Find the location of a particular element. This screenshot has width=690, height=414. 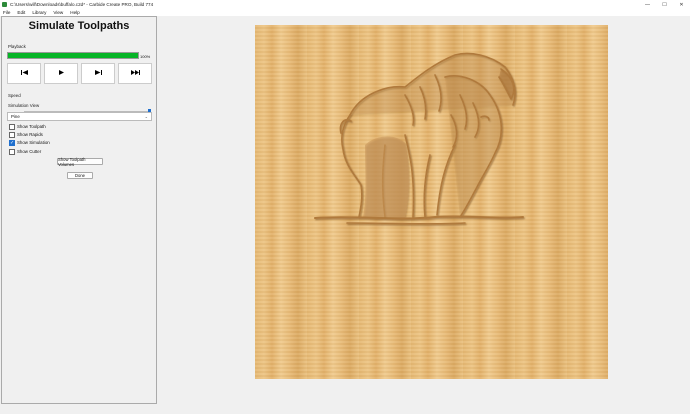

skip-back-icon is located at coordinates (24, 73).